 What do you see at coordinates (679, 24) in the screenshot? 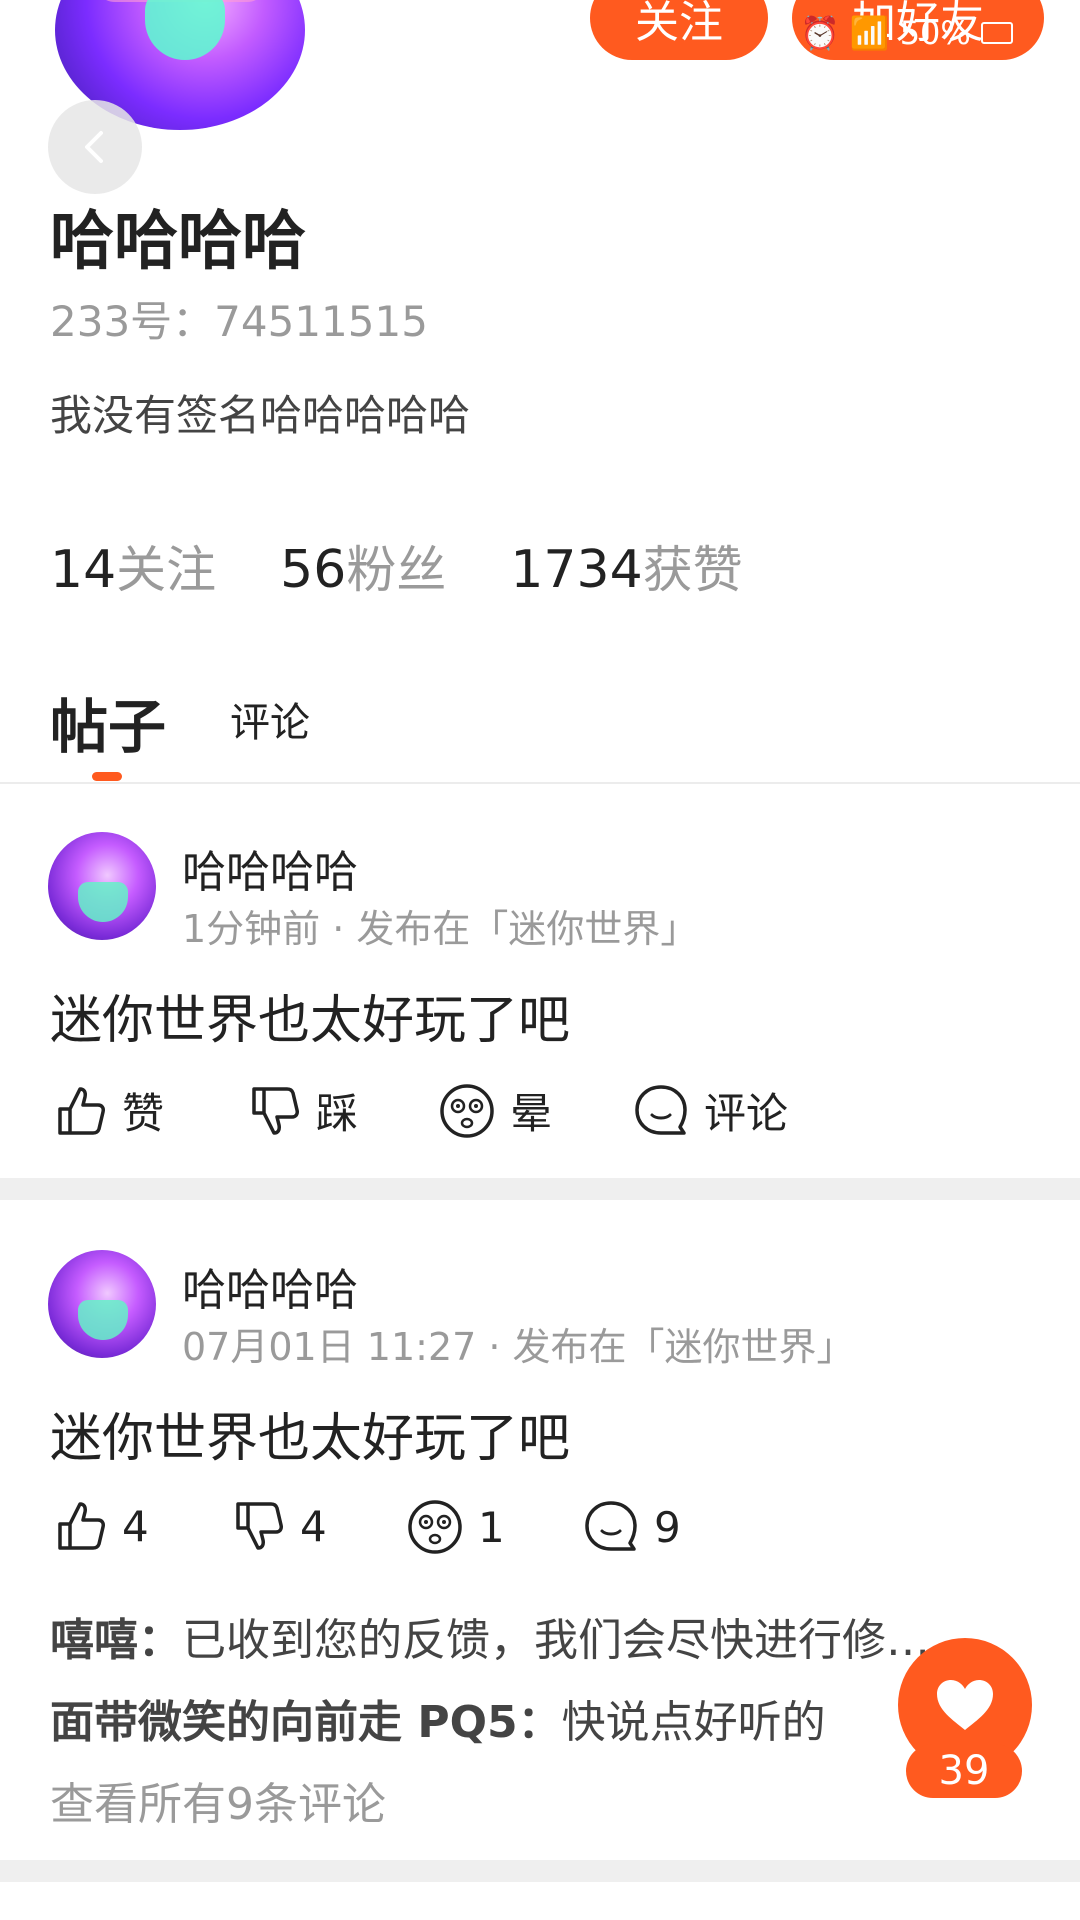
I see `follow-label: 关注` at bounding box center [679, 24].